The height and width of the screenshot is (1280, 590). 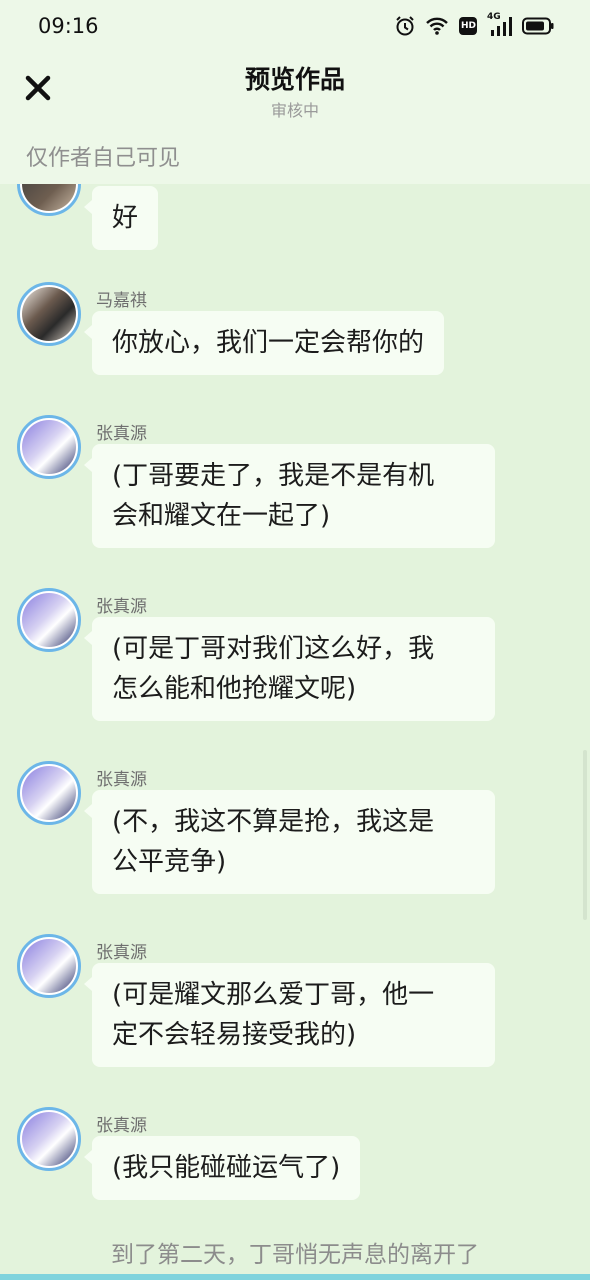 What do you see at coordinates (103, 158) in the screenshot?
I see `visibility-note: 仅作者自己可见` at bounding box center [103, 158].